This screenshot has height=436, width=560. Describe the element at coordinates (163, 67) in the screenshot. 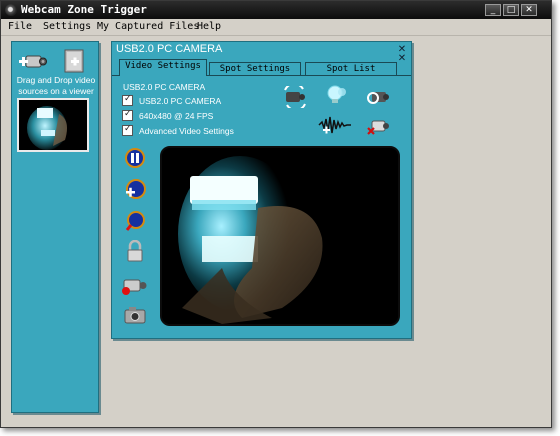

I see `tab-video-settings: Video Settings` at that location.